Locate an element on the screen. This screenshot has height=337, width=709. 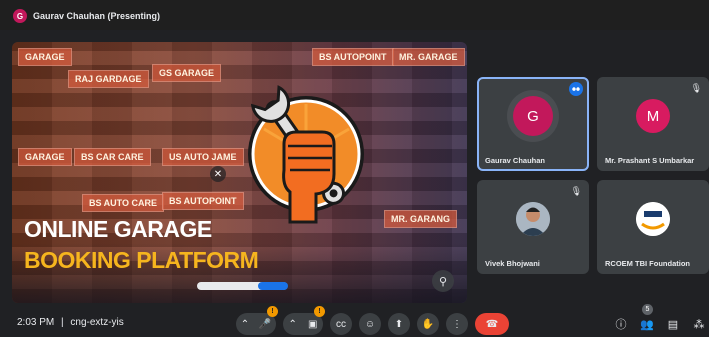
mic-alert-badge: ! is located at coordinates (272, 311).